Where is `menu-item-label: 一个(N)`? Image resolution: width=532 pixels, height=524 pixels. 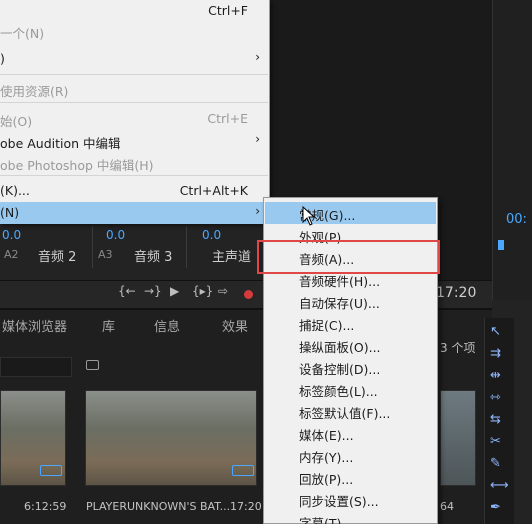 menu-item-label: 一个(N) is located at coordinates (22, 33).